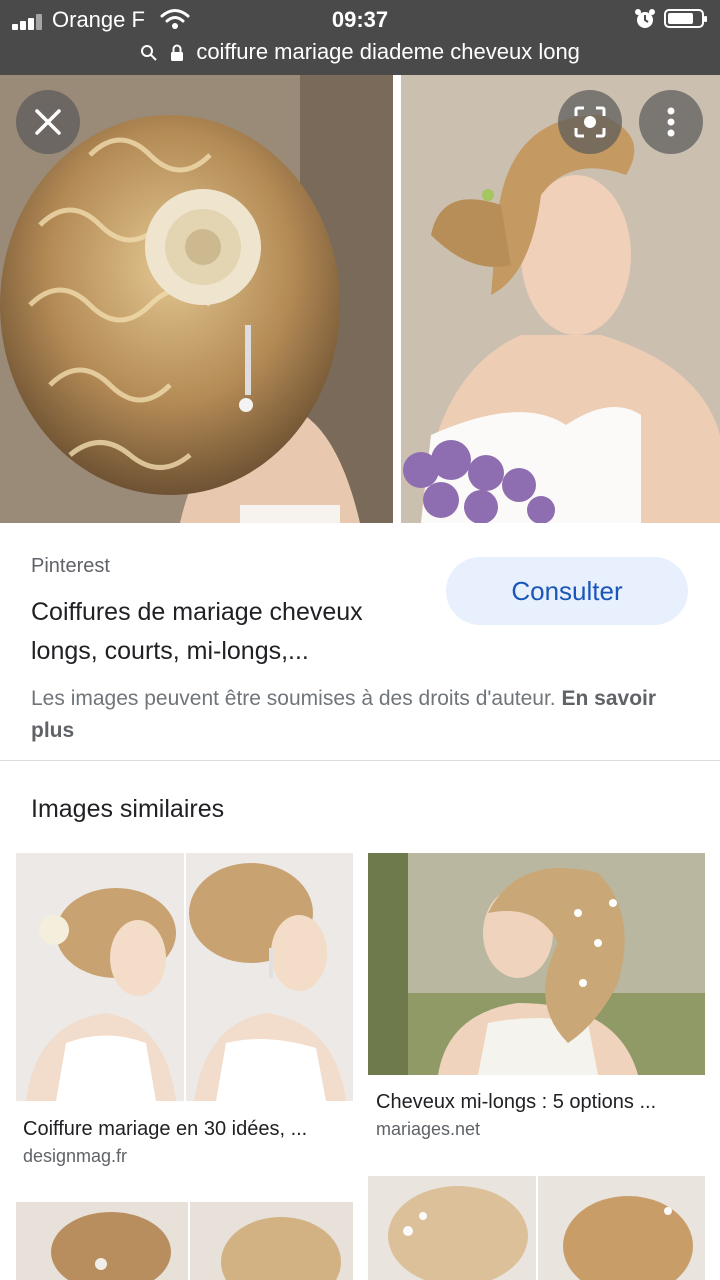 This screenshot has width=720, height=1280. Describe the element at coordinates (128, 809) in the screenshot. I see `similar-images-heading: Images similaires` at that location.